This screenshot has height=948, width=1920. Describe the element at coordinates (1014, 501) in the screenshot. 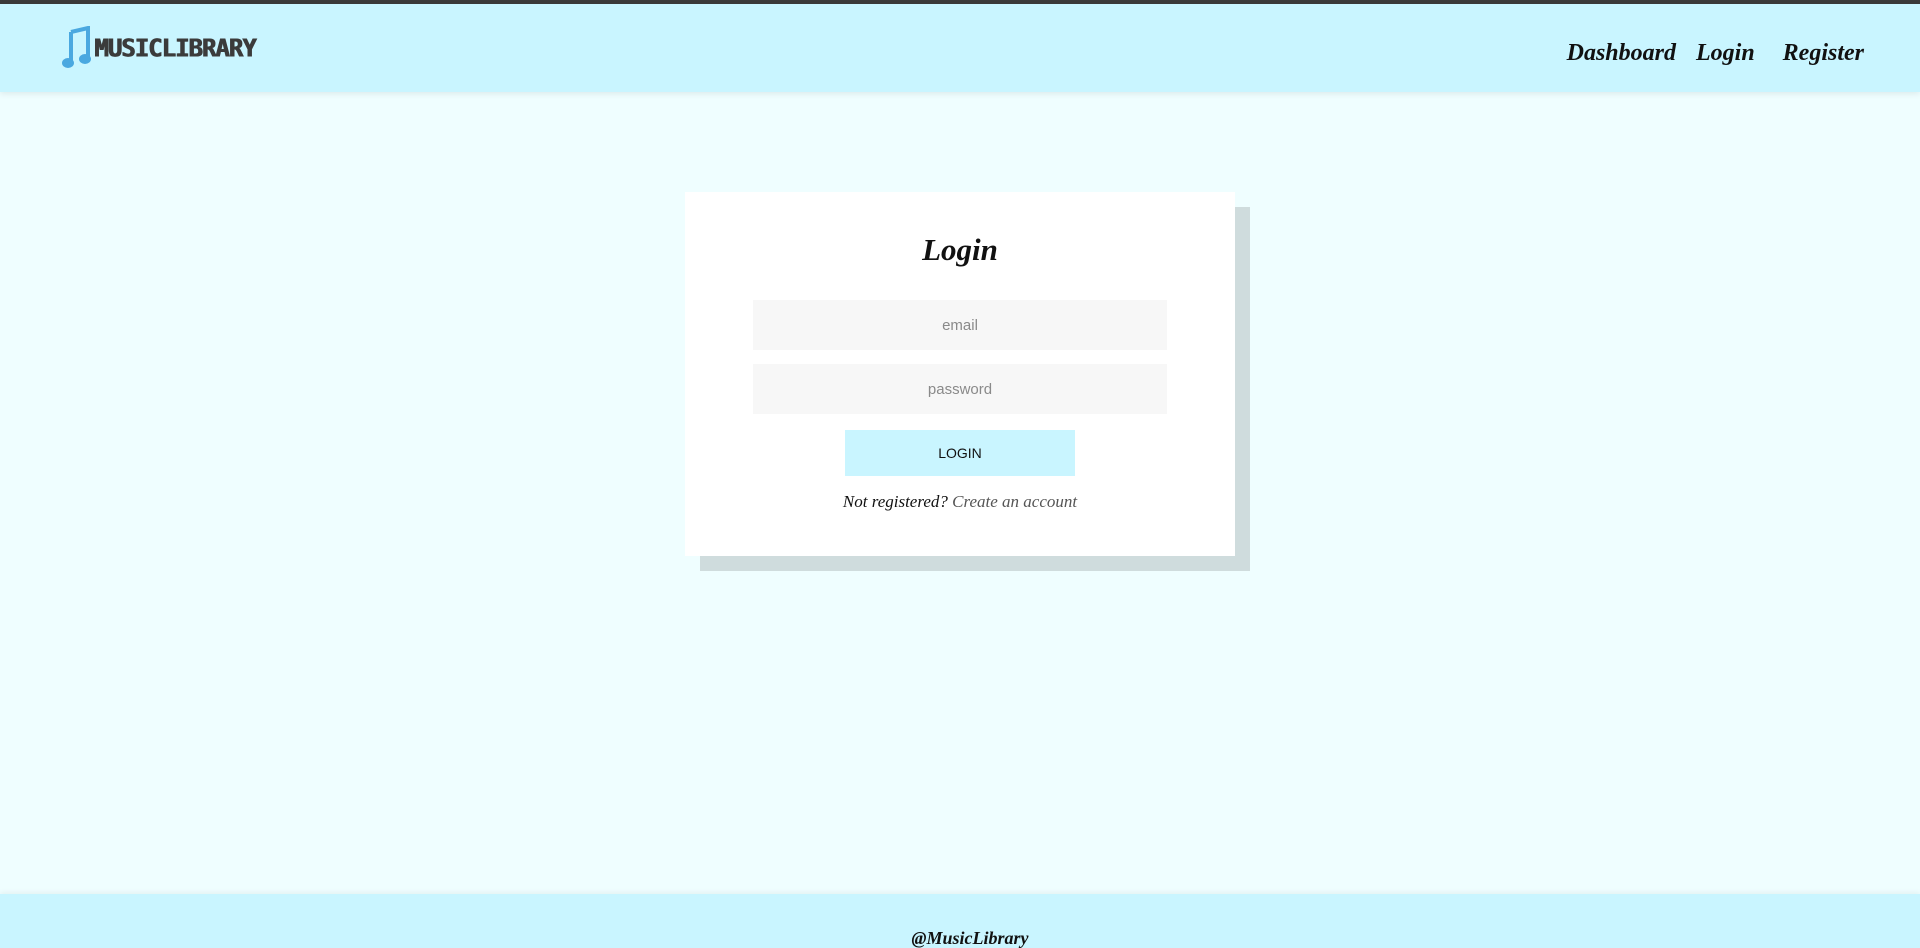

I see `create-account-link: Create an account` at that location.